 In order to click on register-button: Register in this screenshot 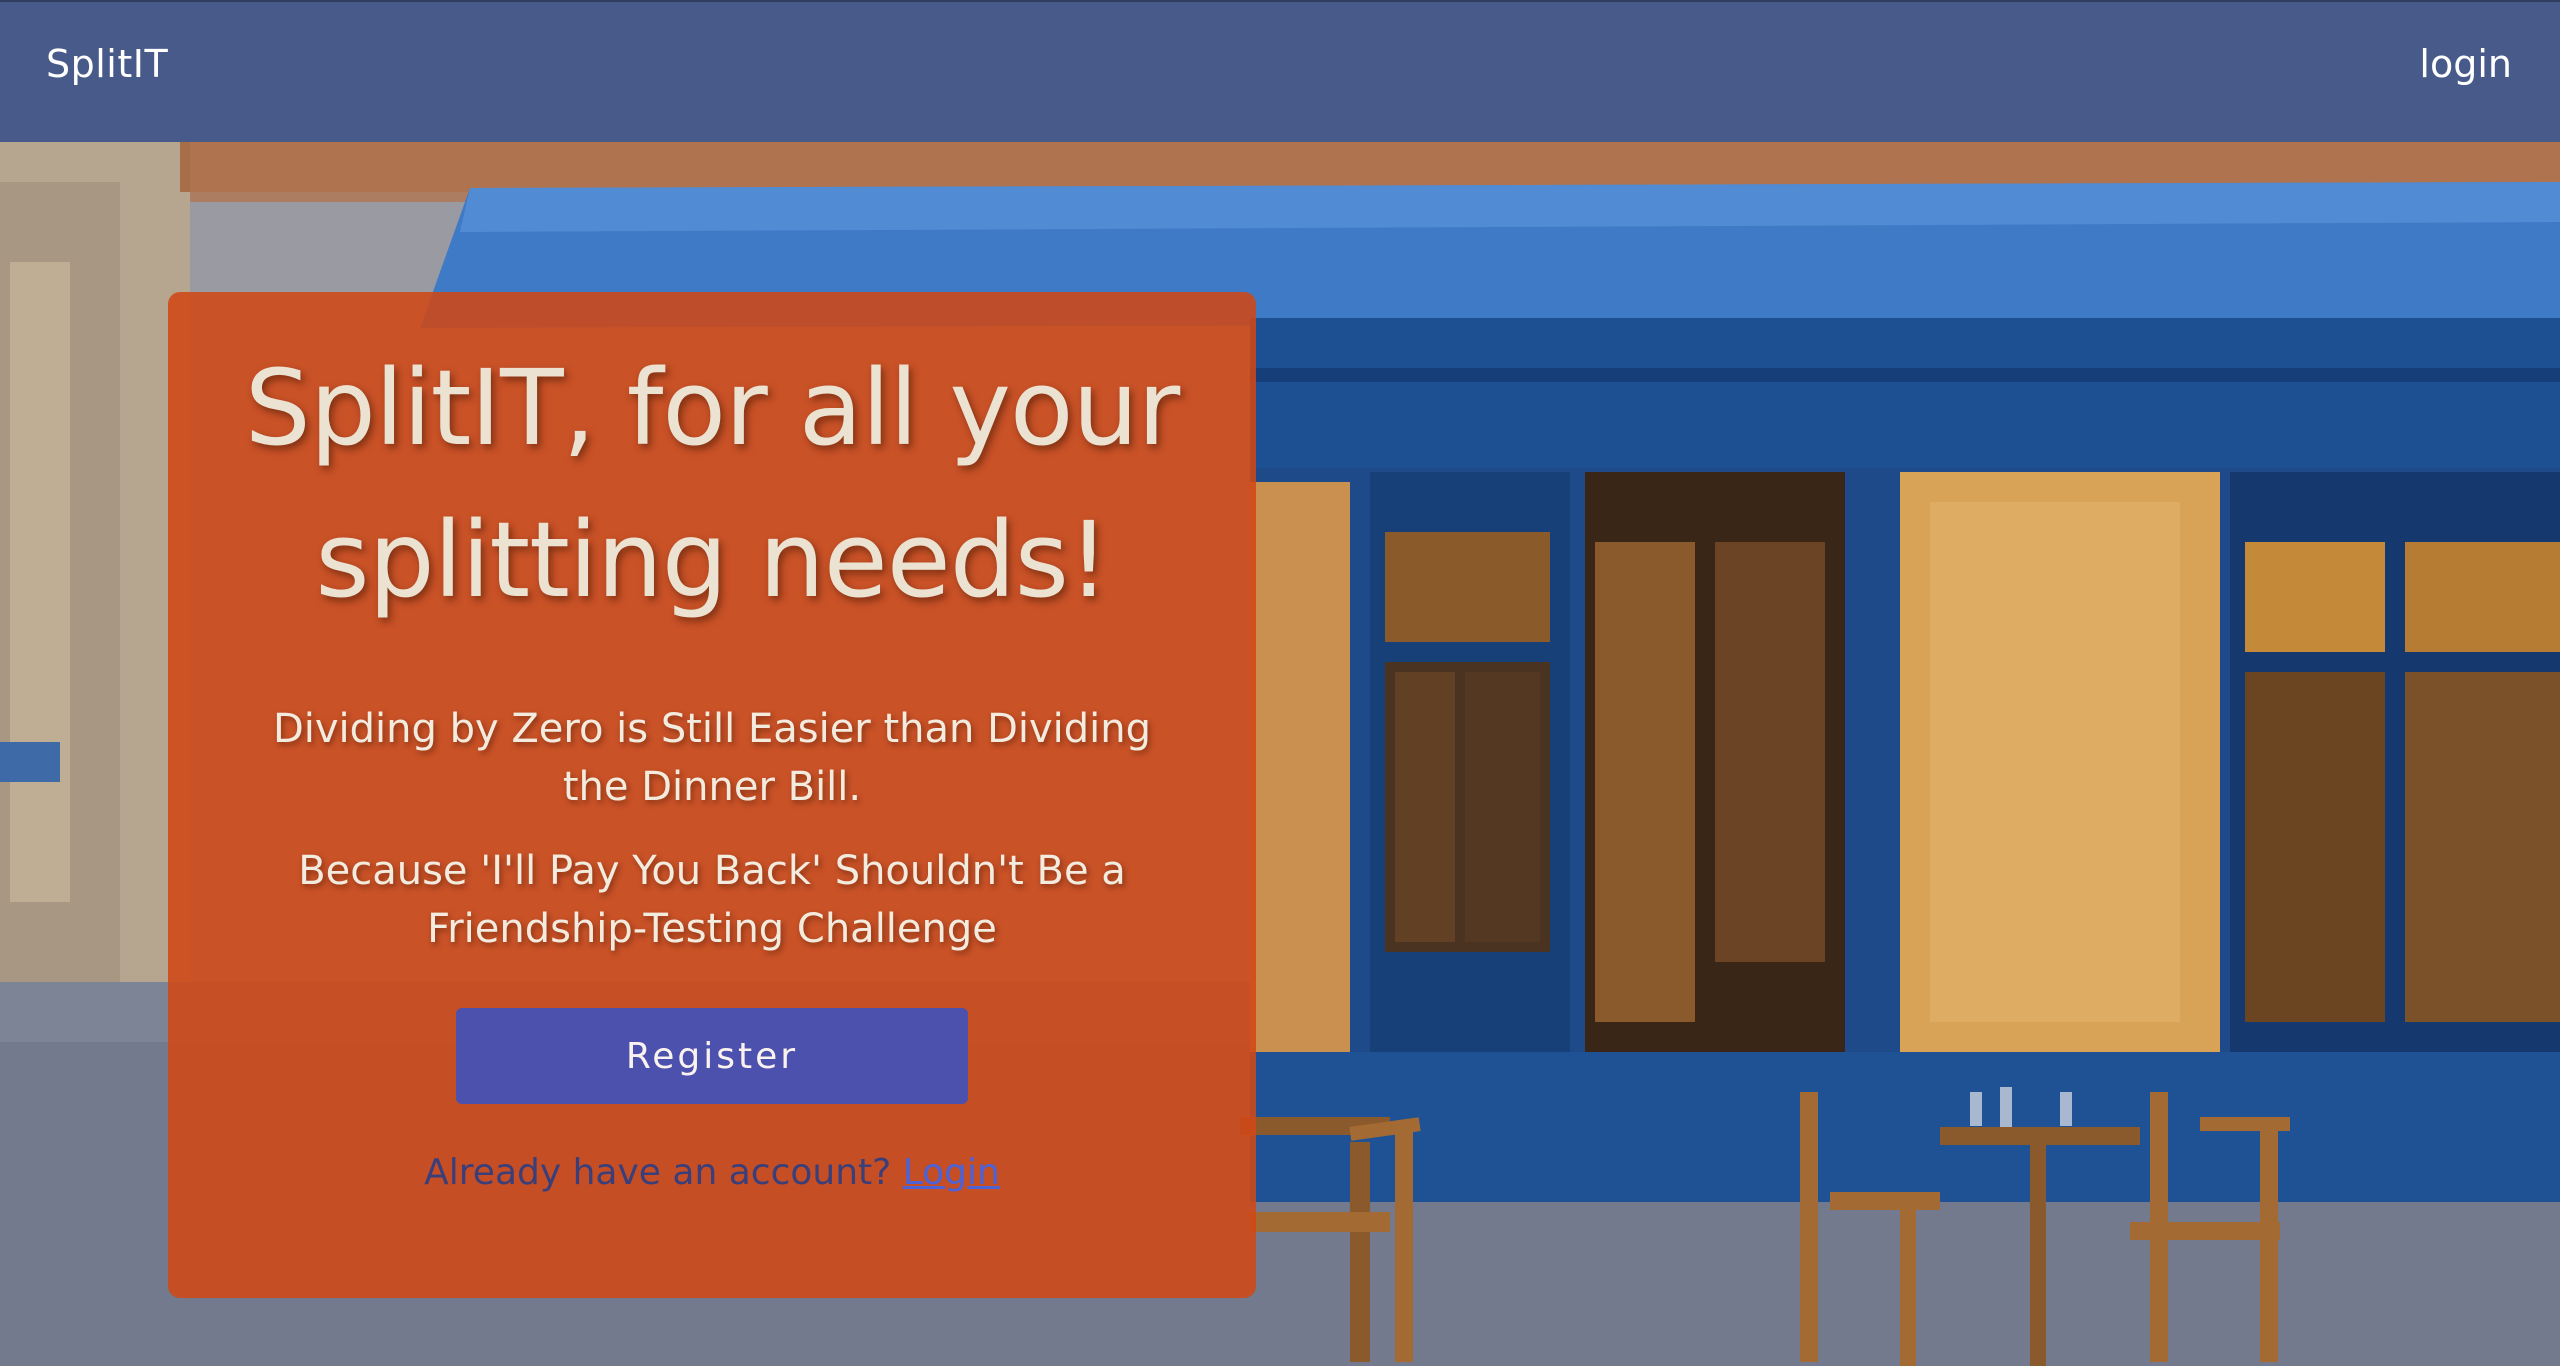, I will do `click(712, 1056)`.